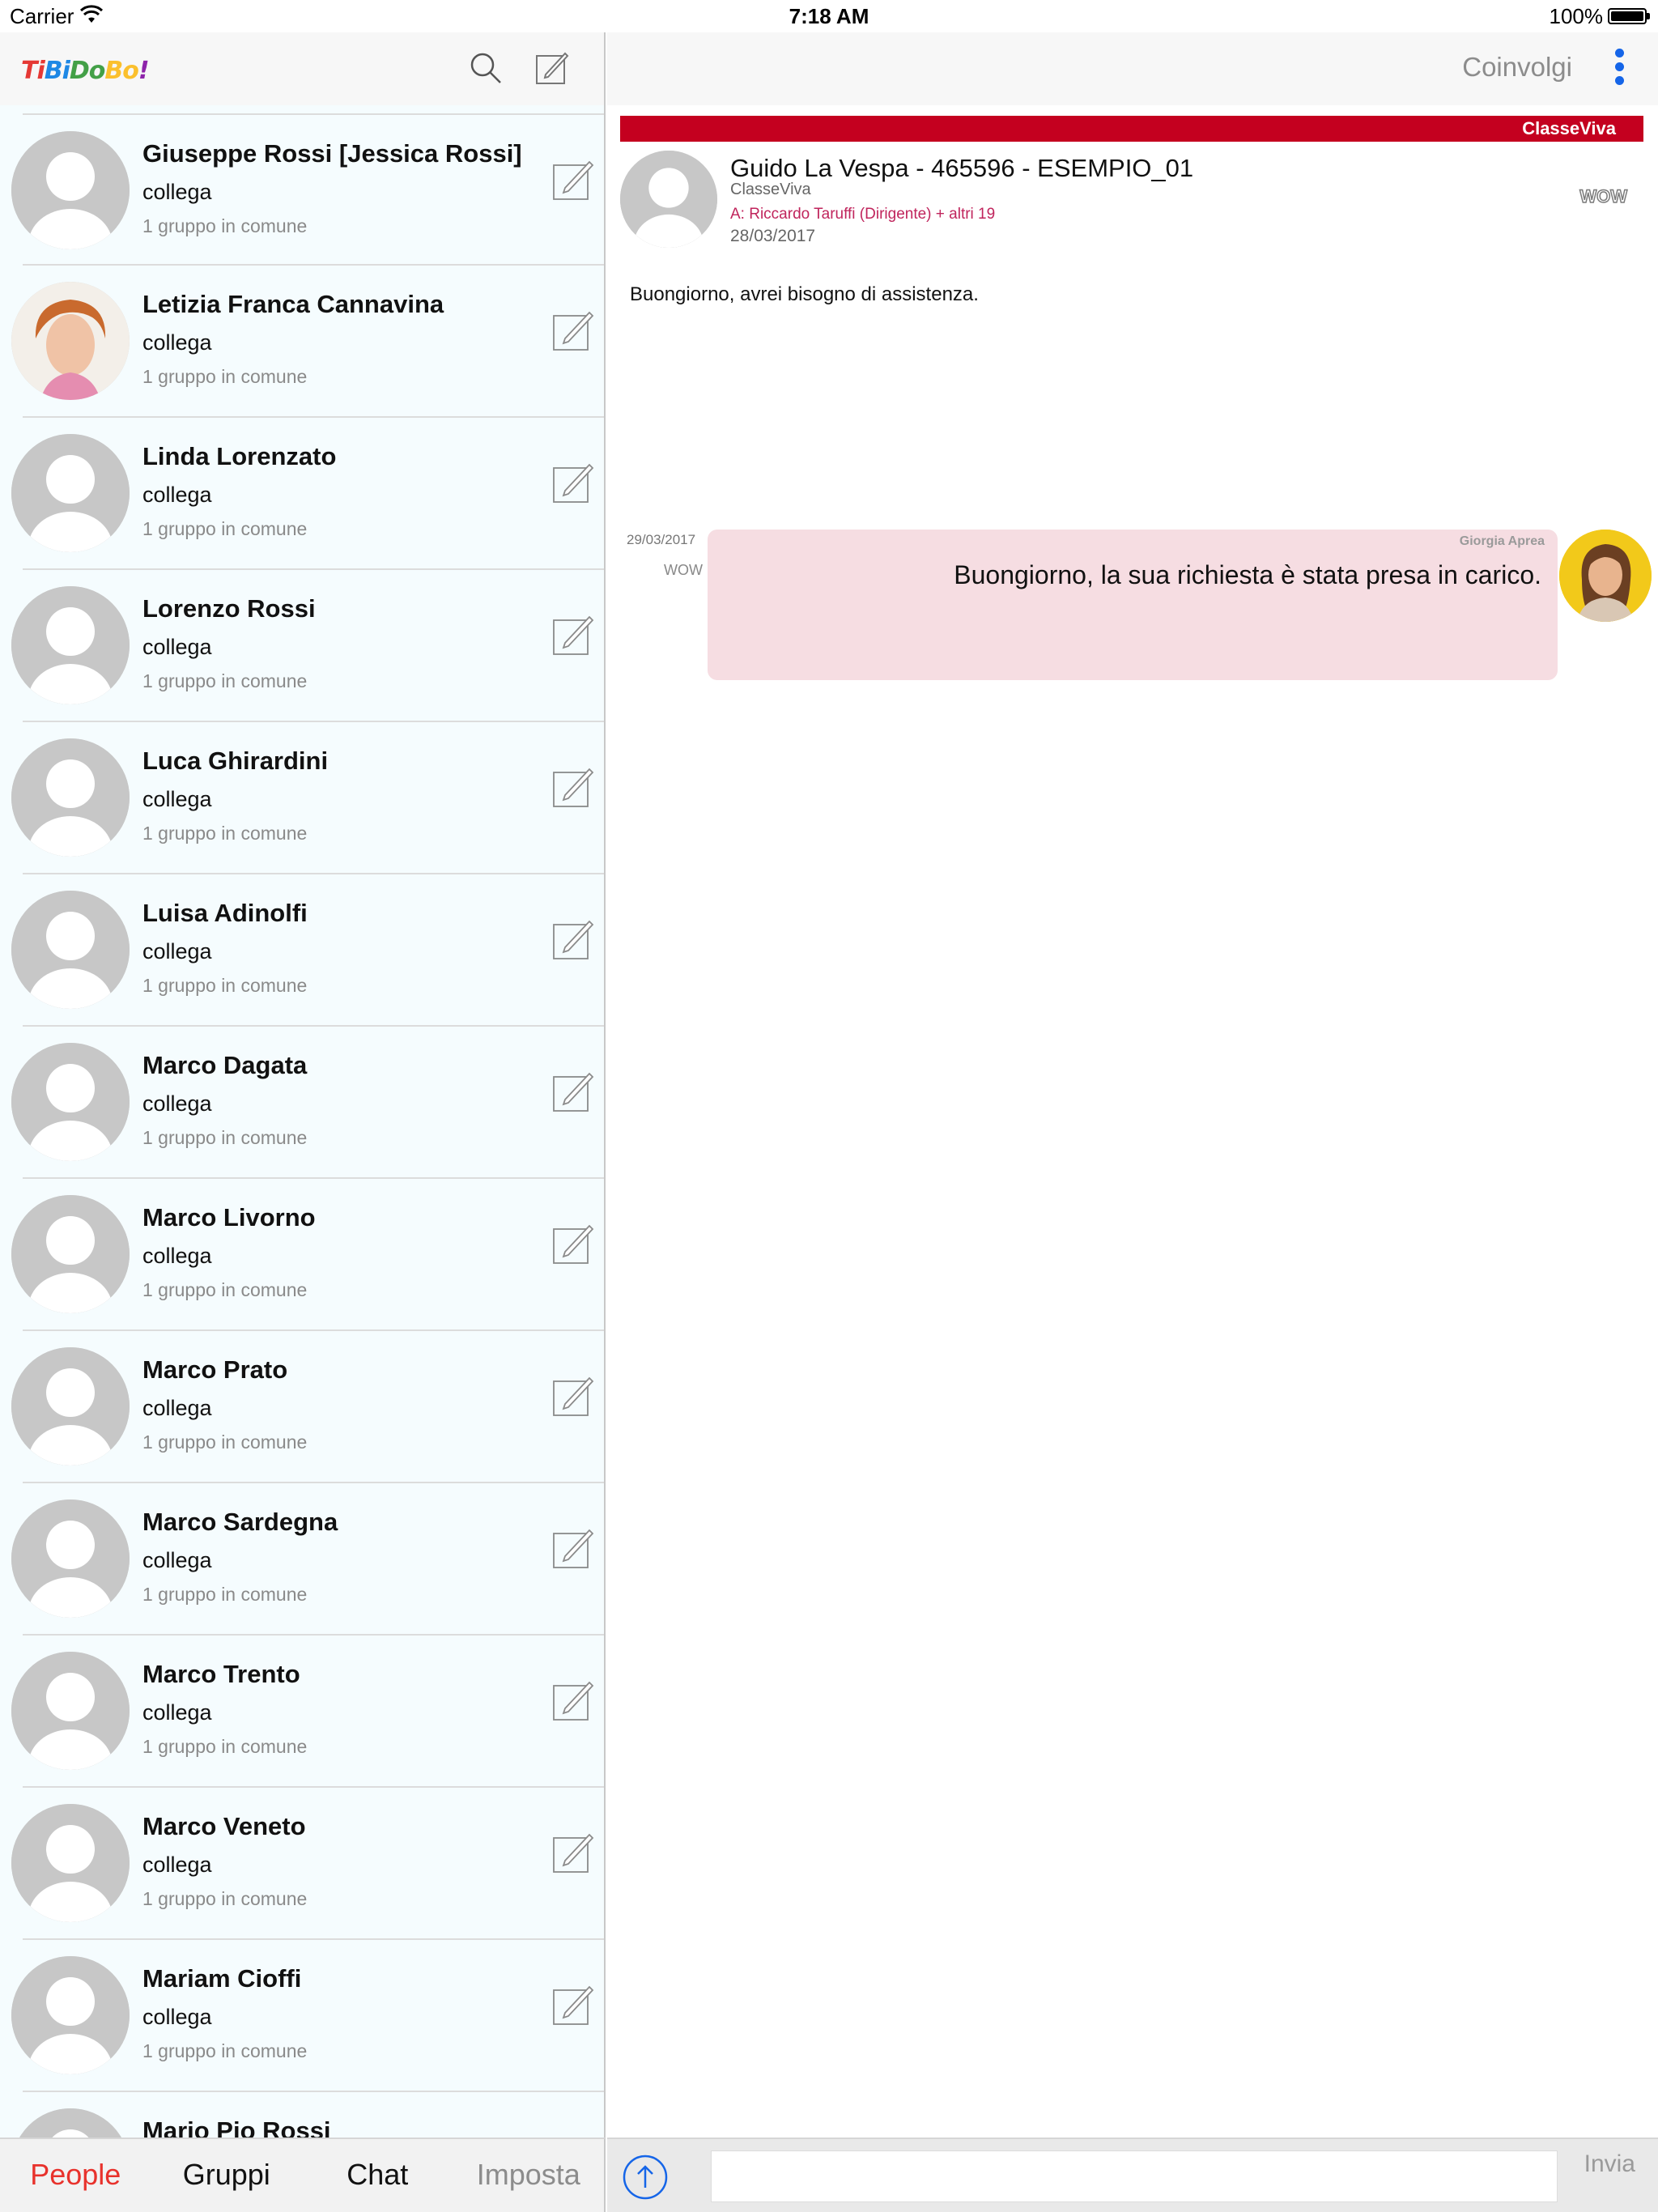 Image resolution: width=1658 pixels, height=2212 pixels. What do you see at coordinates (529, 2176) in the screenshot?
I see `tab-imposta: Imposta` at bounding box center [529, 2176].